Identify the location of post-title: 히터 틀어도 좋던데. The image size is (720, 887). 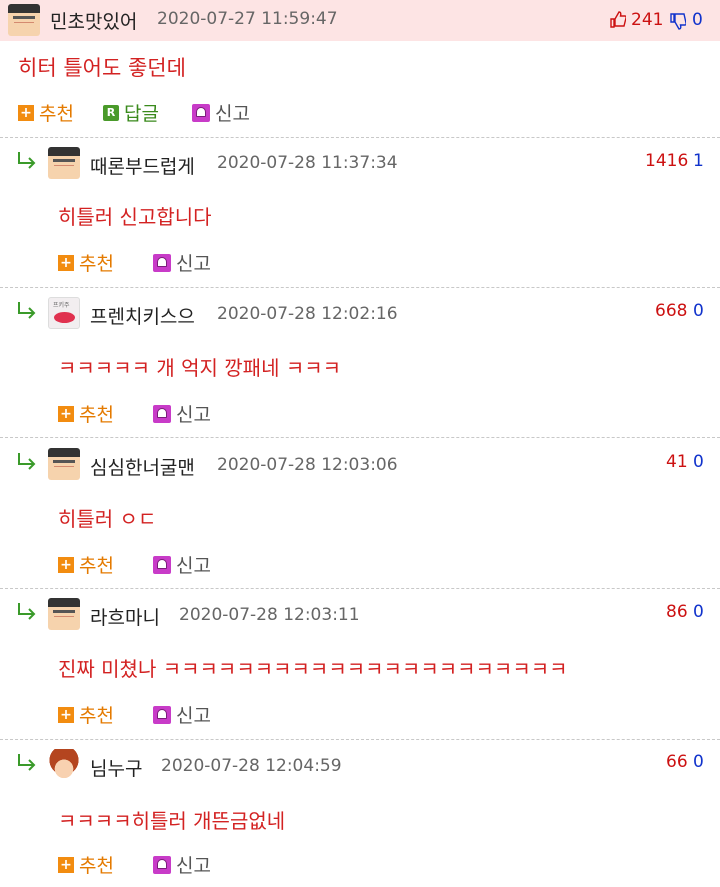
(102, 68).